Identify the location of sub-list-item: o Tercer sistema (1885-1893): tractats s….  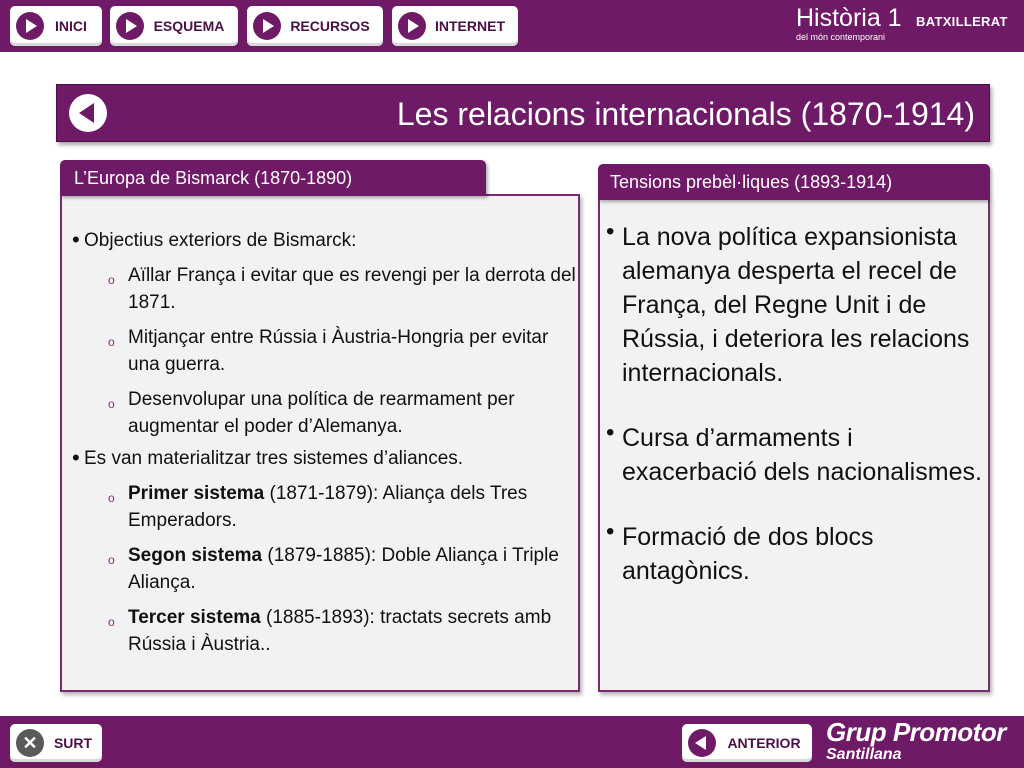
(342, 631).